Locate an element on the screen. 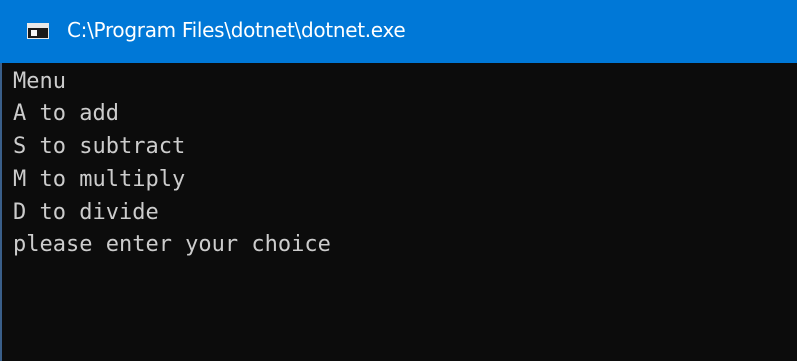 Image resolution: width=797 pixels, height=361 pixels. console-line-subtract: S to subtract is located at coordinates (99, 146).